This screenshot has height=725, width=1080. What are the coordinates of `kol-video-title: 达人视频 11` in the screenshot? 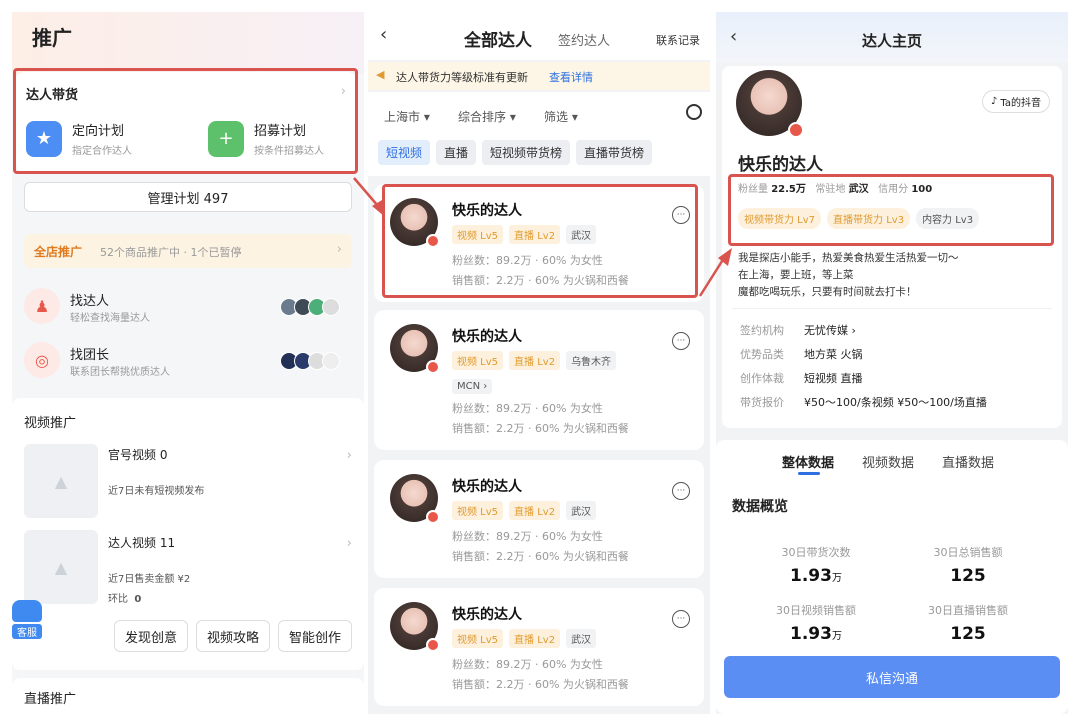 It's located at (141, 542).